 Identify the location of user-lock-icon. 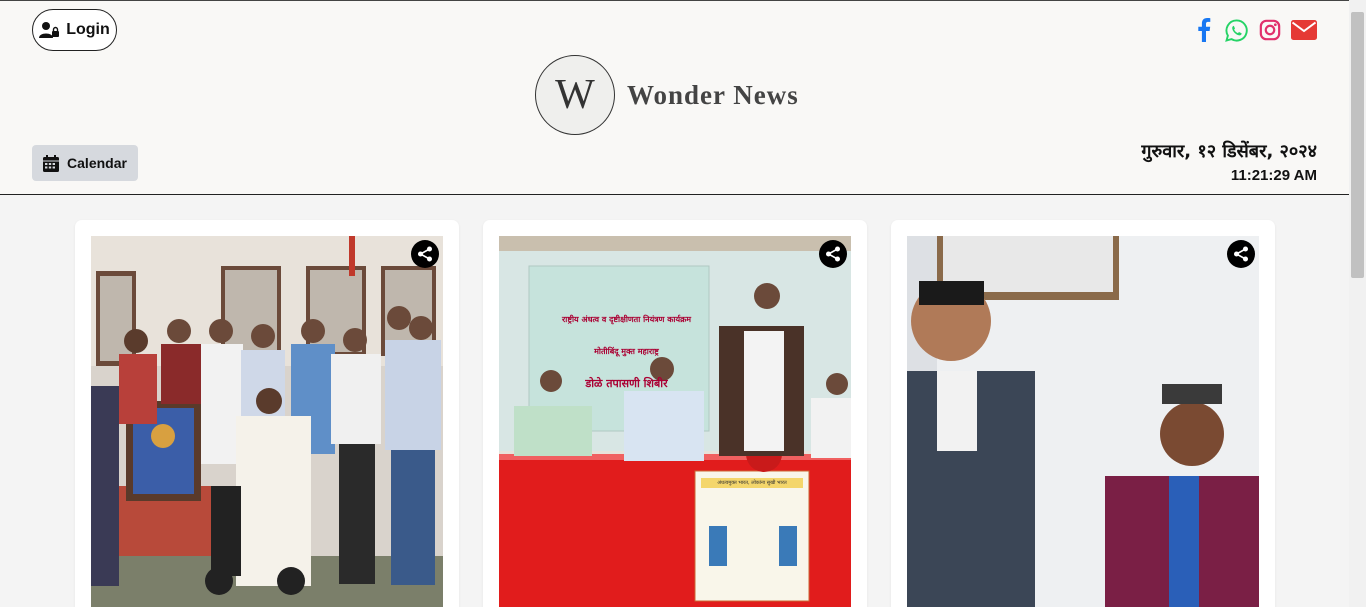
(49, 30).